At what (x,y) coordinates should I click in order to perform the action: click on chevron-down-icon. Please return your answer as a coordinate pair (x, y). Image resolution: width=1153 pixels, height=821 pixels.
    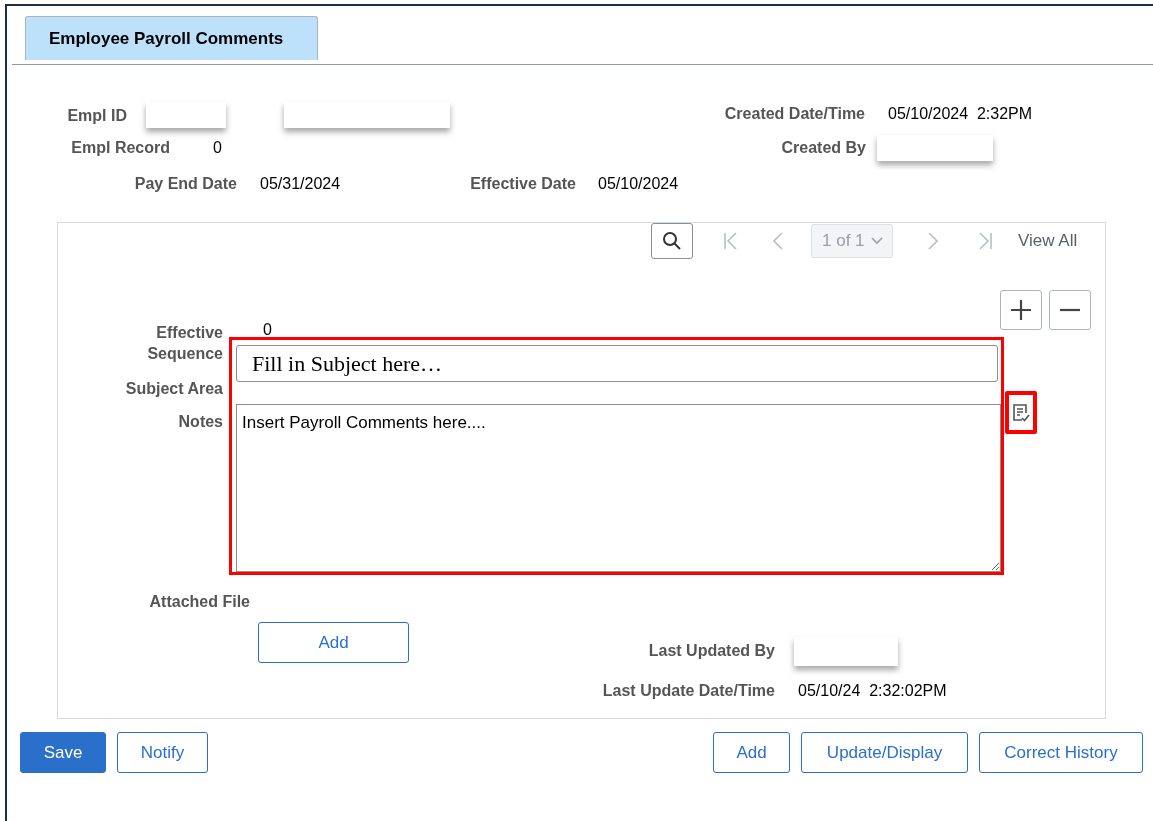
    Looking at the image, I should click on (876, 241).